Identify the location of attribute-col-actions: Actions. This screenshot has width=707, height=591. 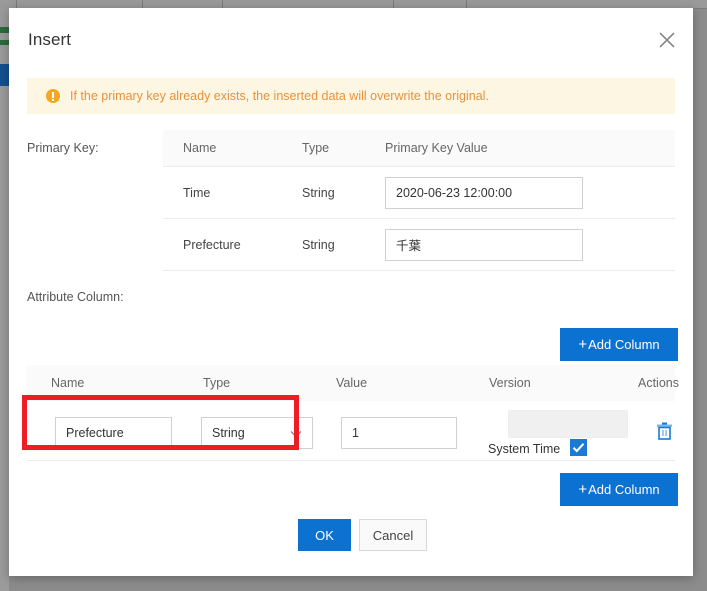
(658, 383).